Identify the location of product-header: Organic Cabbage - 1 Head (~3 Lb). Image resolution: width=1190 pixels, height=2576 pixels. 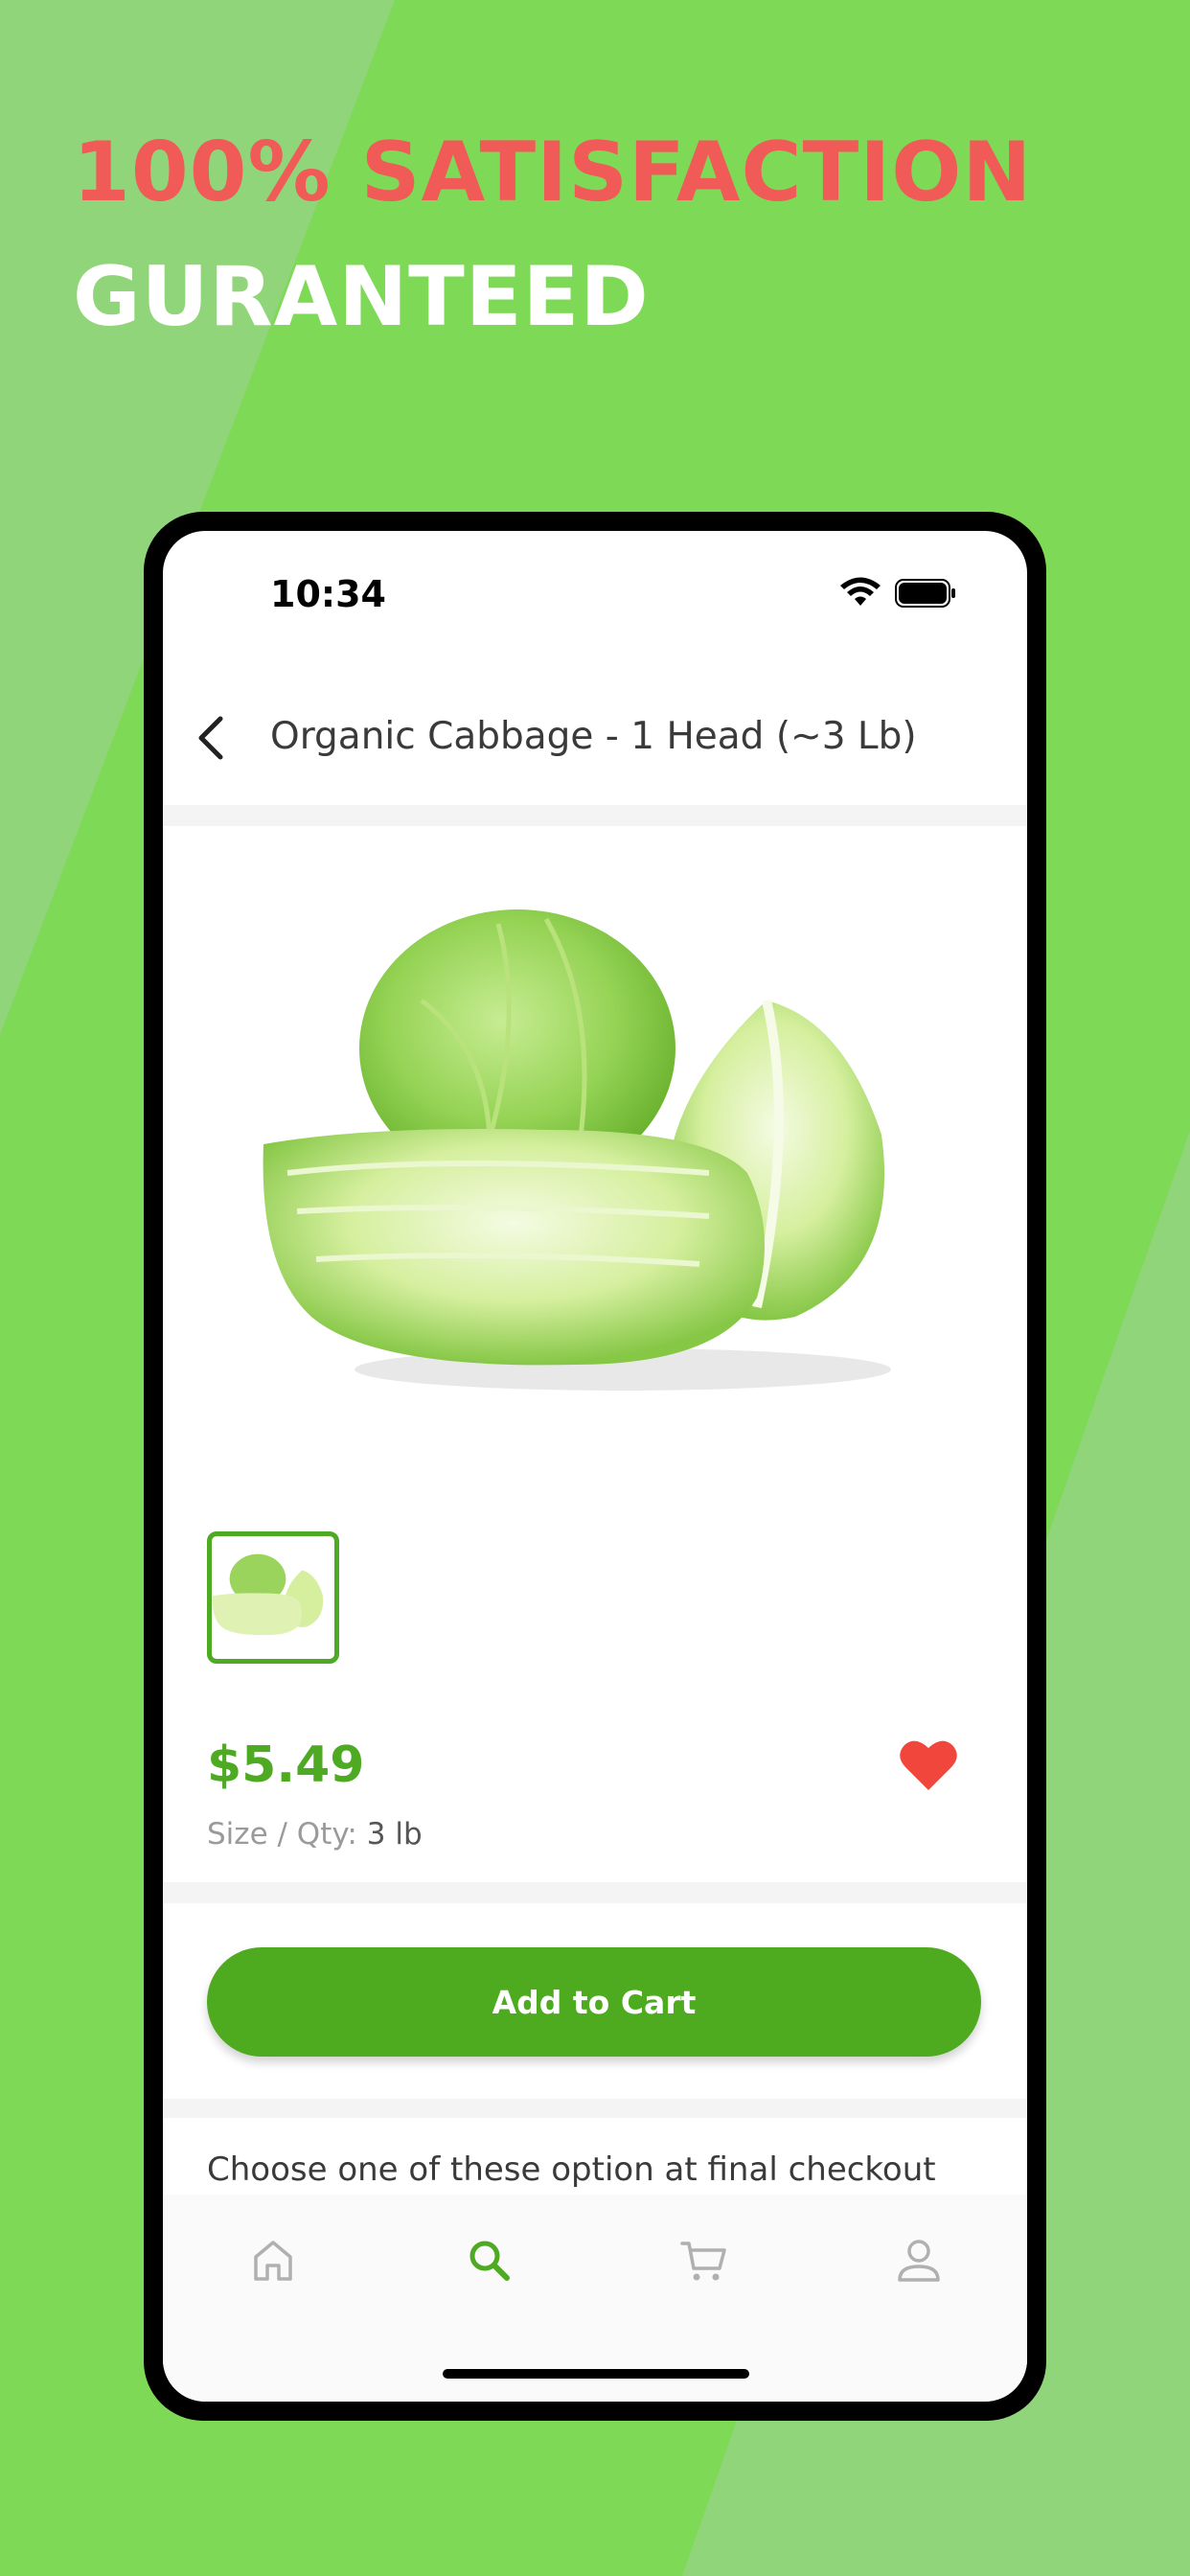
(595, 737).